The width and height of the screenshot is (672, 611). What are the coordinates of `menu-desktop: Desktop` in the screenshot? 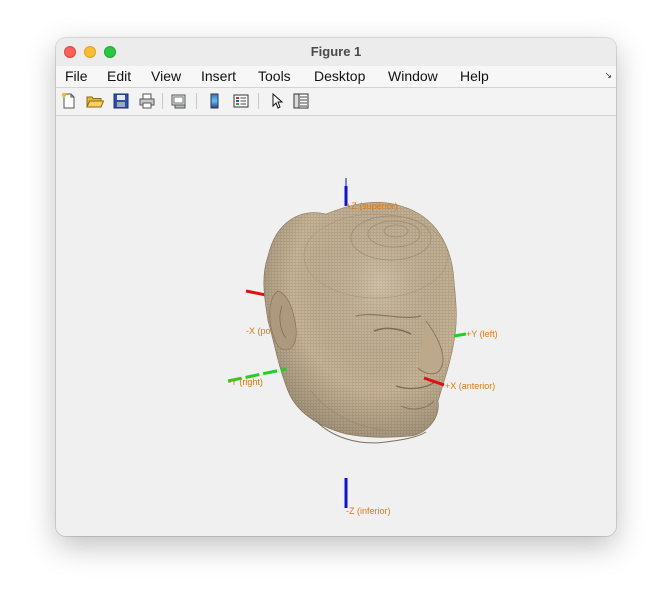 It's located at (339, 76).